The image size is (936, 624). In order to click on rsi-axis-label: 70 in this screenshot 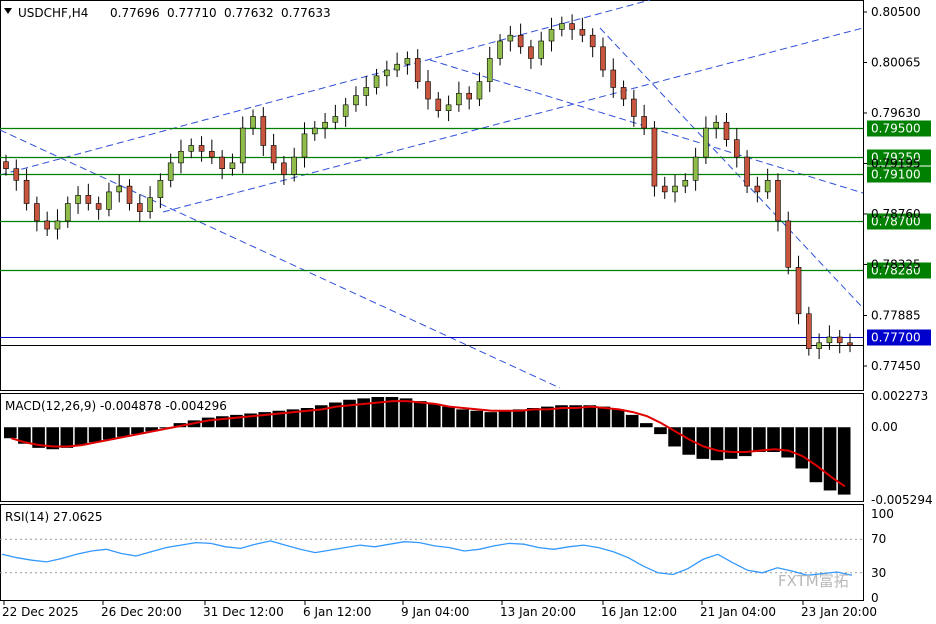, I will do `click(878, 539)`.